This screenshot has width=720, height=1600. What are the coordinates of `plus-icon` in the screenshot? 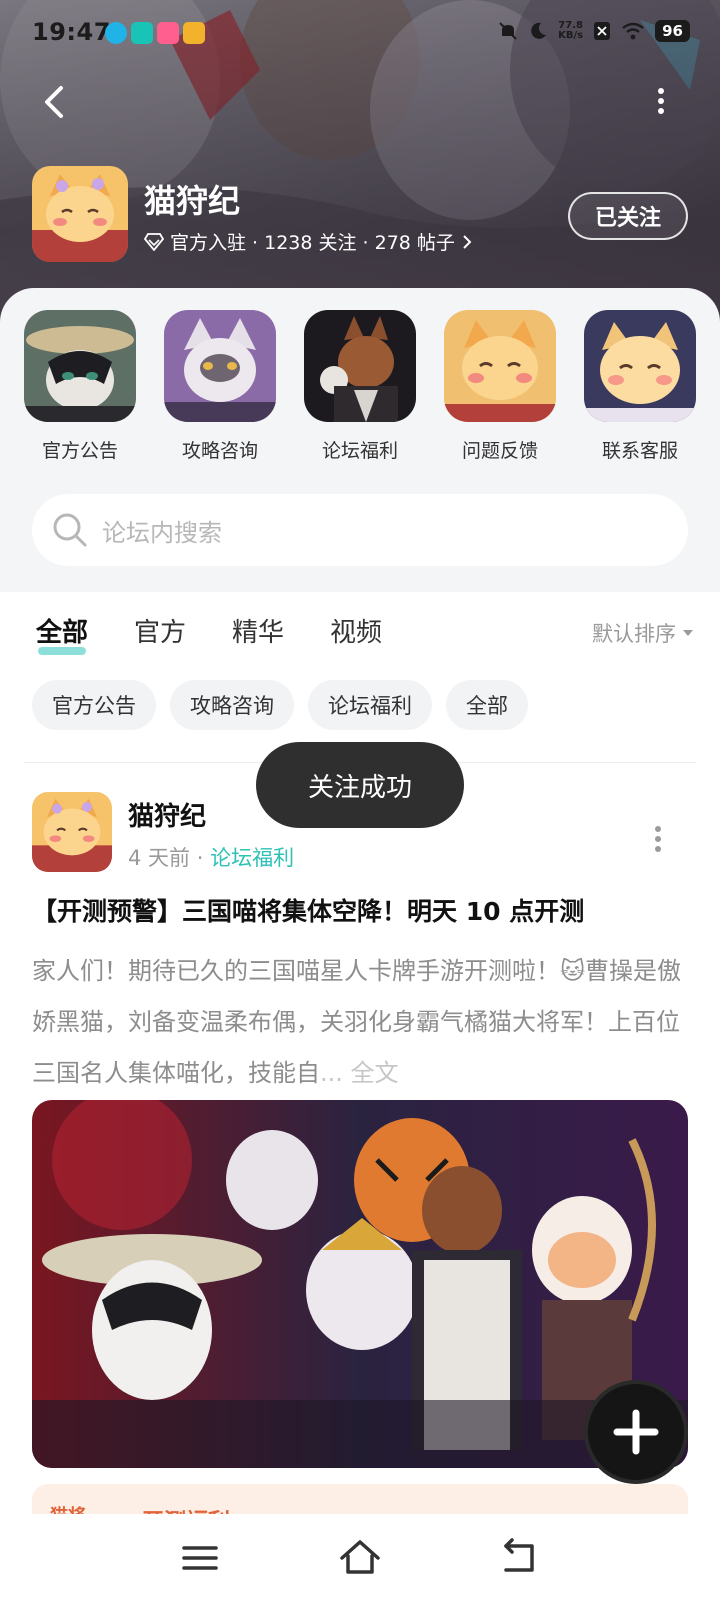 It's located at (636, 1432).